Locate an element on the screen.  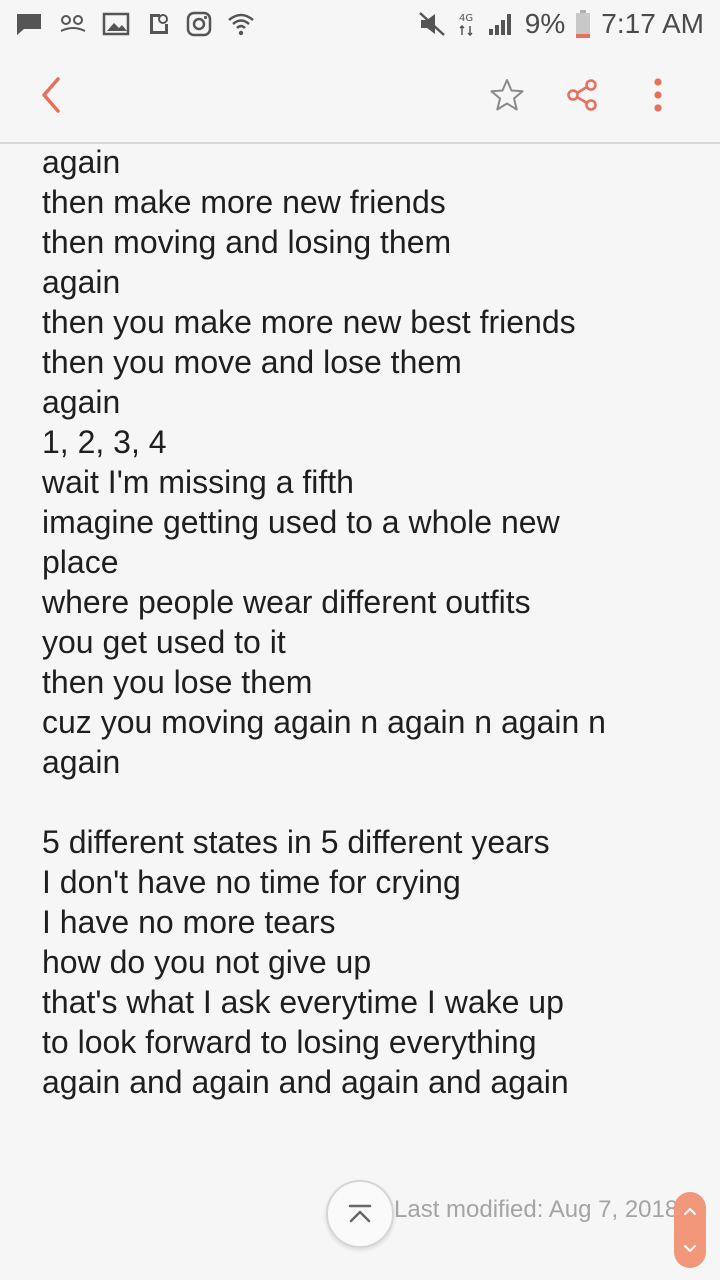
mute-icon is located at coordinates (432, 24).